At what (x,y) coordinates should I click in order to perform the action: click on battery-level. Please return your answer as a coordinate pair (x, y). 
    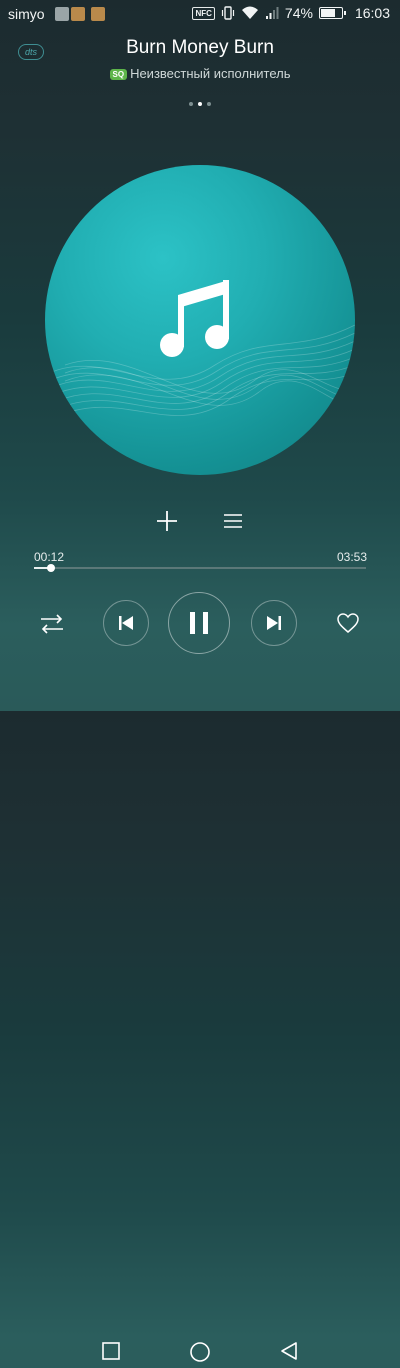
    Looking at the image, I should click on (328, 13).